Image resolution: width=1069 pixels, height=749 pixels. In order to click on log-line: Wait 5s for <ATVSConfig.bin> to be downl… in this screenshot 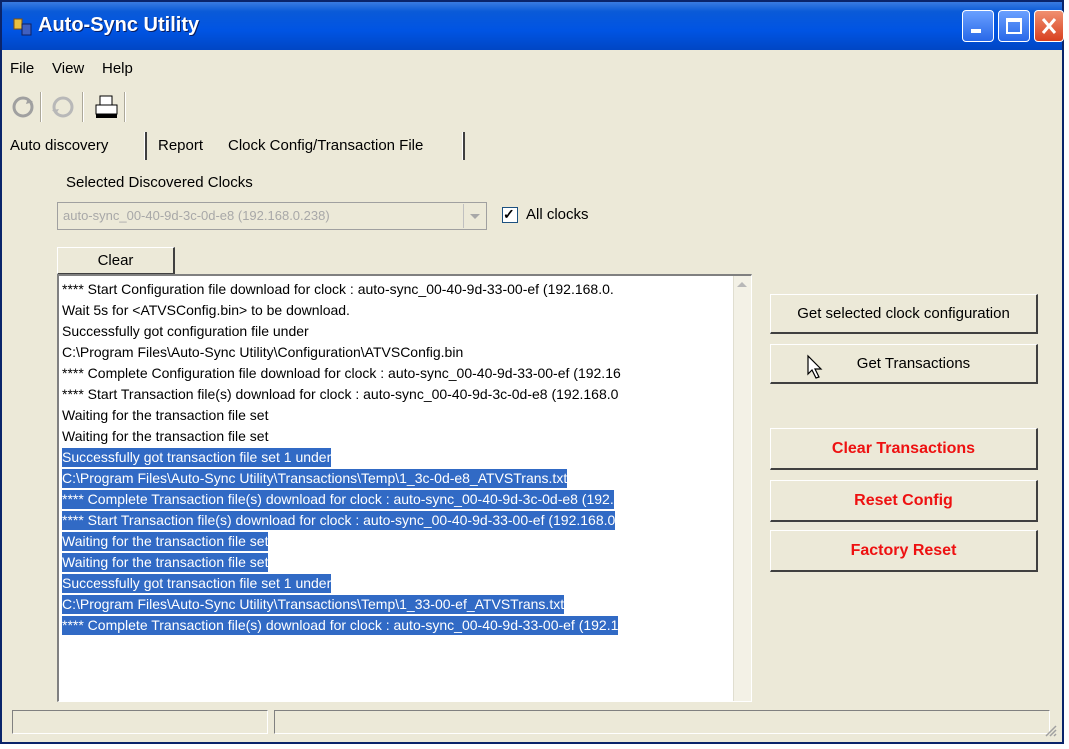, I will do `click(206, 310)`.